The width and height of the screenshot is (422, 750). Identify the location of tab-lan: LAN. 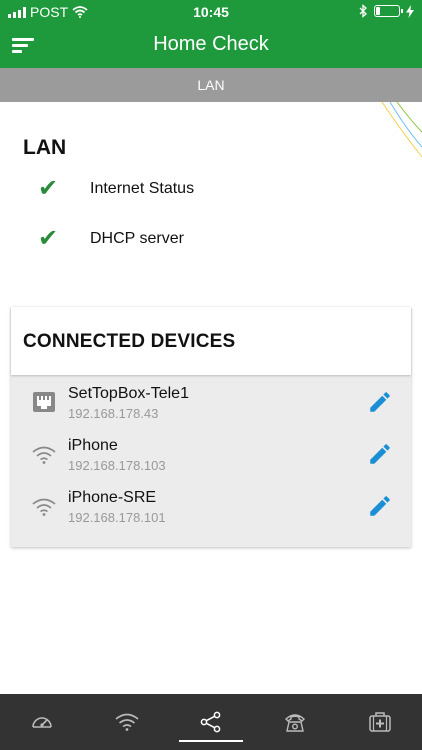
(211, 85).